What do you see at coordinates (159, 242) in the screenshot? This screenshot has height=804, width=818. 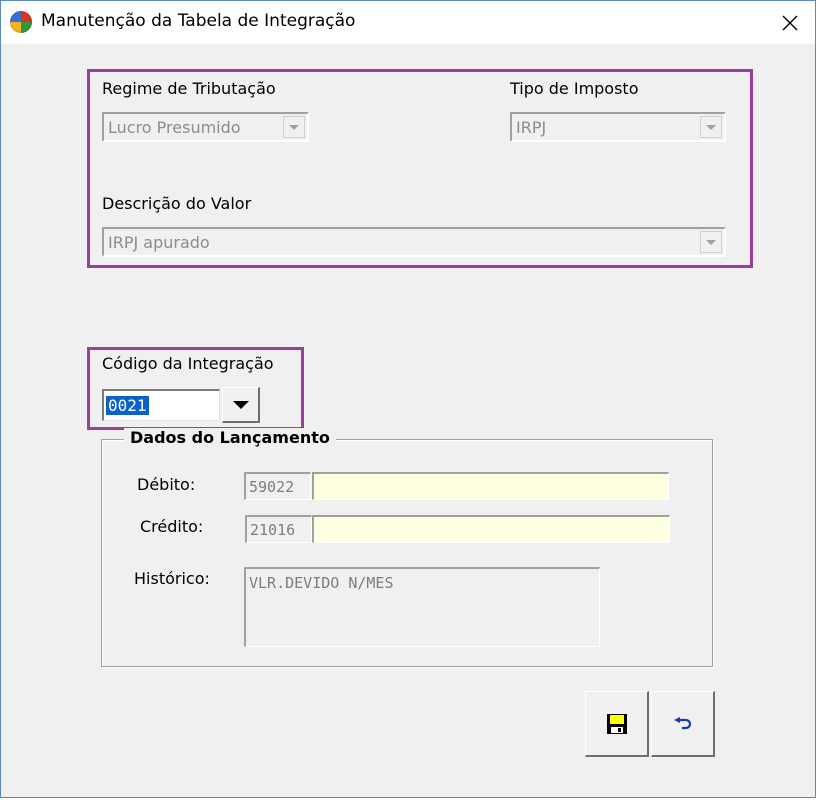 I see `descricao-value: IRPJ apurado` at bounding box center [159, 242].